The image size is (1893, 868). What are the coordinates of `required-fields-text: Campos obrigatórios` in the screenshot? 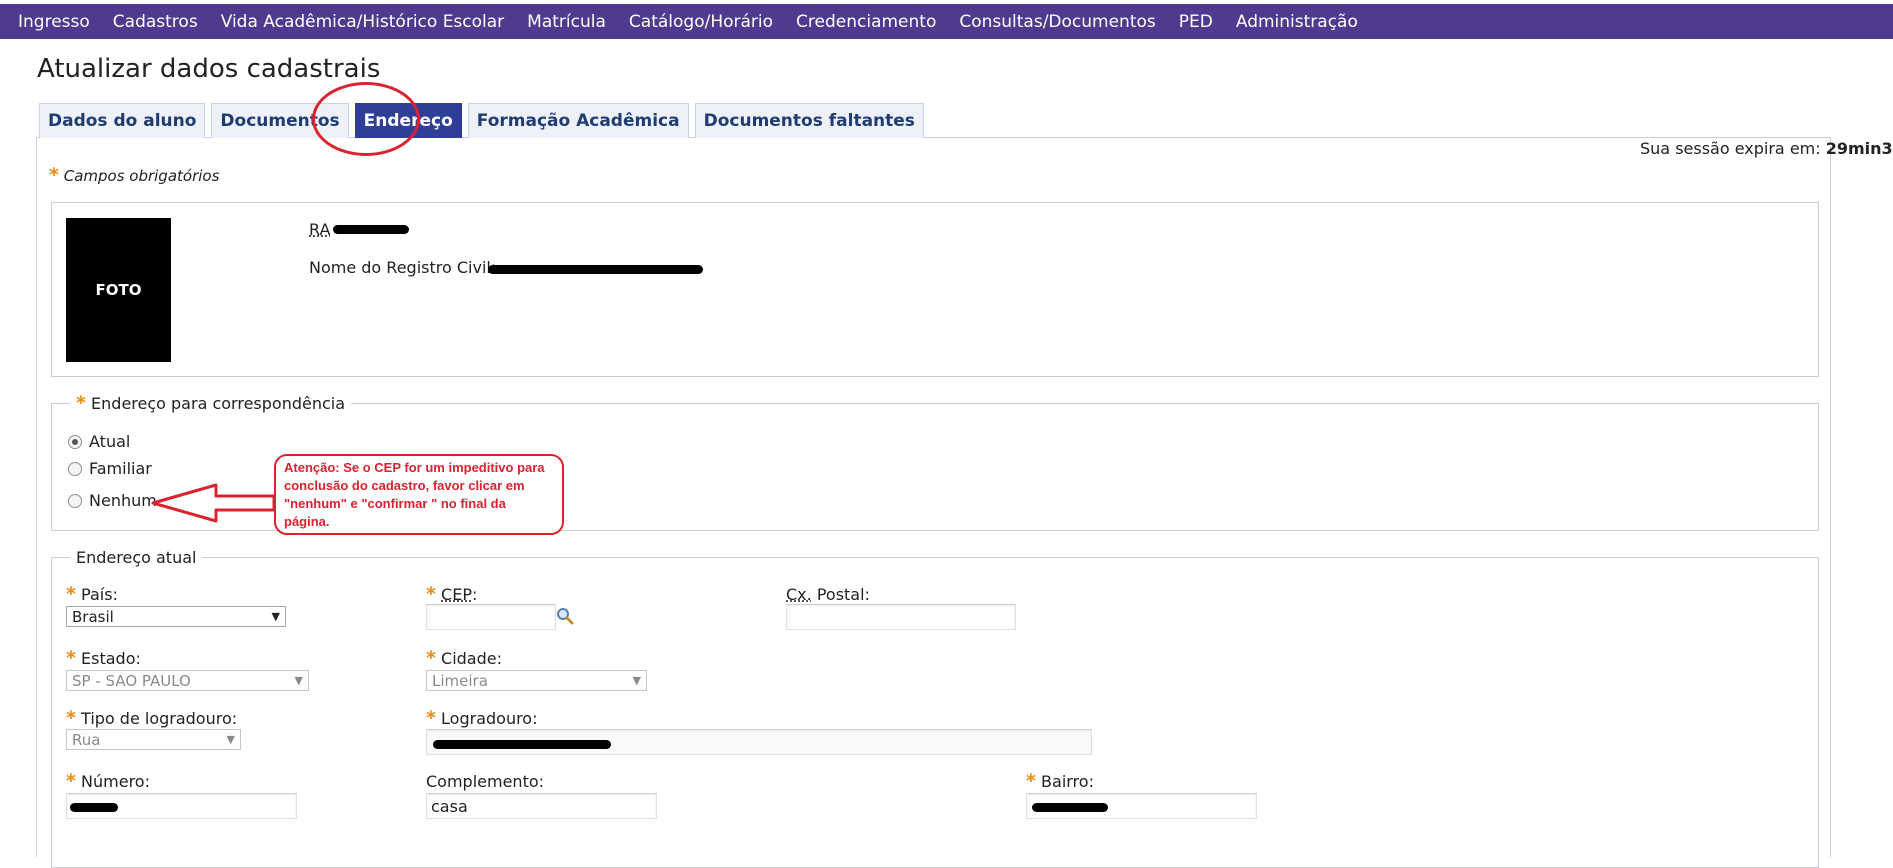 It's located at (141, 176).